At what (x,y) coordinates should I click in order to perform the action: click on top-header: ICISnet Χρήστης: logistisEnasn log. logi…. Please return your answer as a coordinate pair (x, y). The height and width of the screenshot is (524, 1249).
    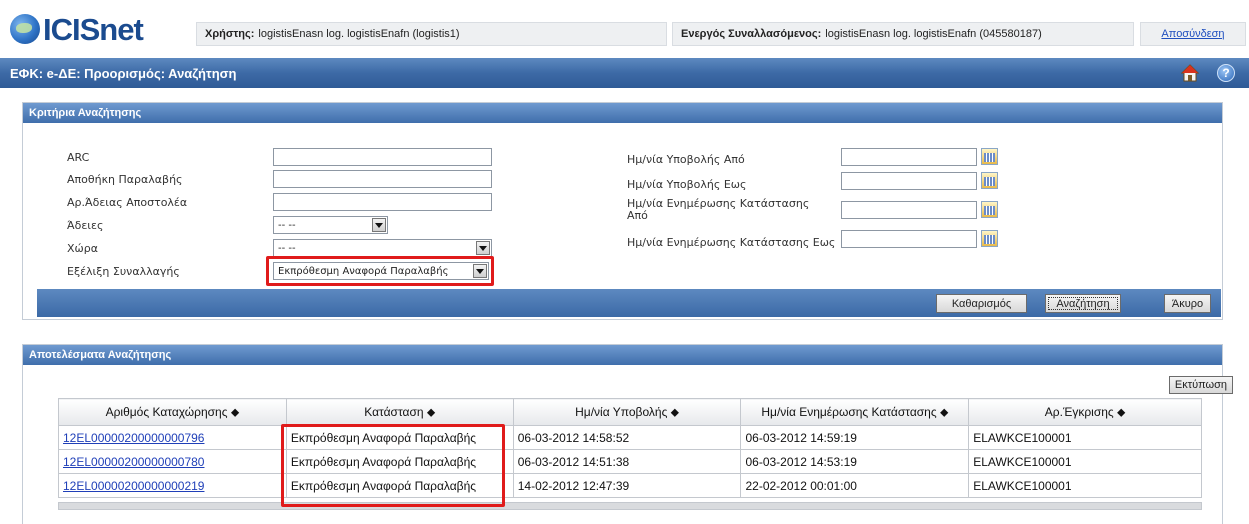
    Looking at the image, I should click on (624, 28).